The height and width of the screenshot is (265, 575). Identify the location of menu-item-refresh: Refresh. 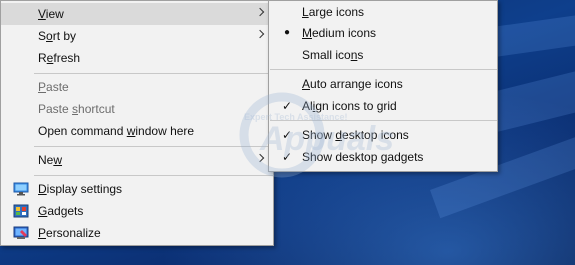
(137, 58).